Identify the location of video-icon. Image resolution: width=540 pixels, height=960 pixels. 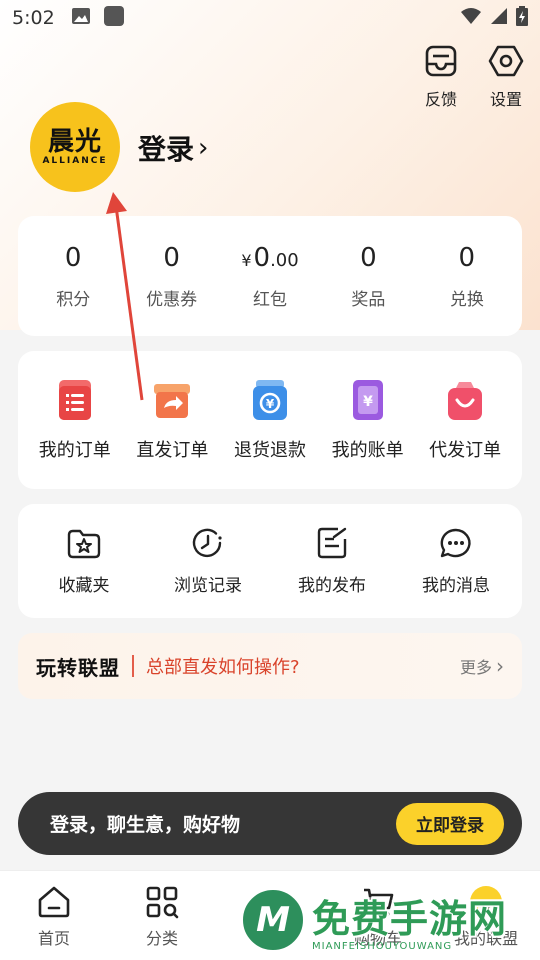
(270, 904).